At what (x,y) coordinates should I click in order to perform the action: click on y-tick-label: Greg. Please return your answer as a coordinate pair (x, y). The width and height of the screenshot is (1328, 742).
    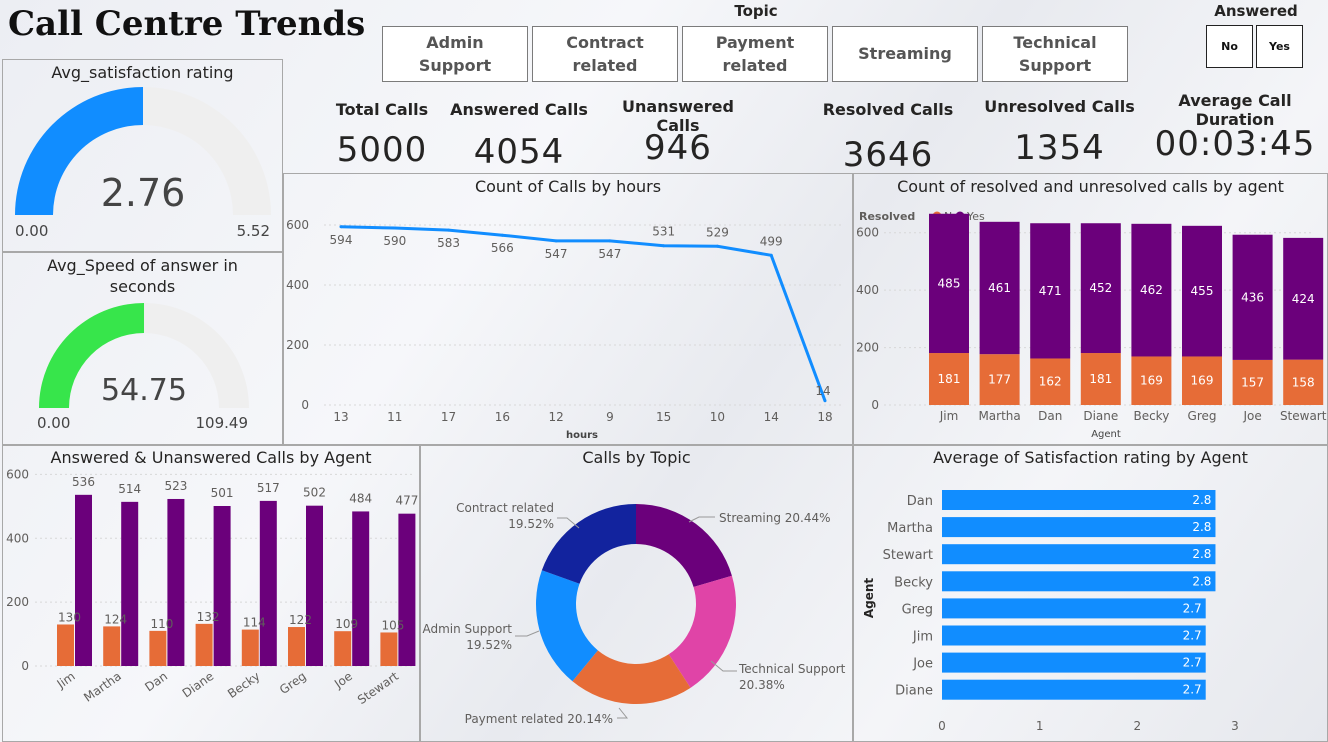
    Looking at the image, I should click on (917, 609).